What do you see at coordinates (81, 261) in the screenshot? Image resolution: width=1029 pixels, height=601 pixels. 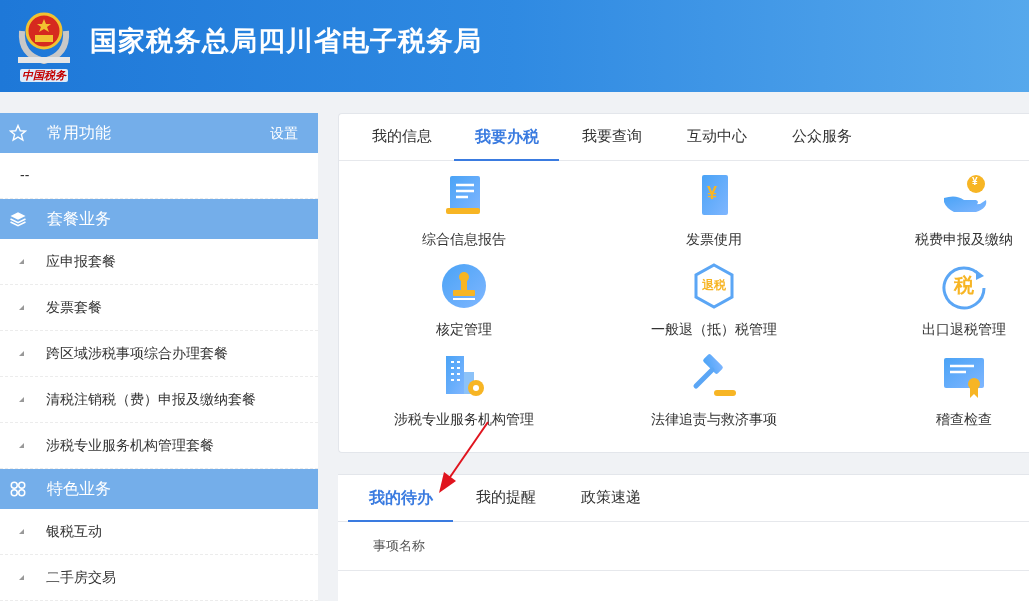 I see `sidebar-item: 应申报套餐` at bounding box center [81, 261].